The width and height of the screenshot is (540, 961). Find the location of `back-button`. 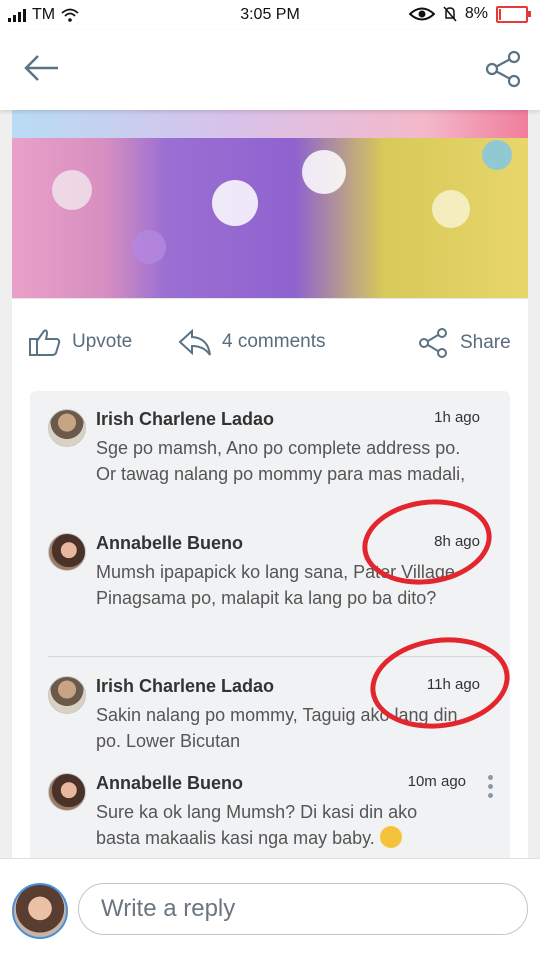

back-button is located at coordinates (42, 70).